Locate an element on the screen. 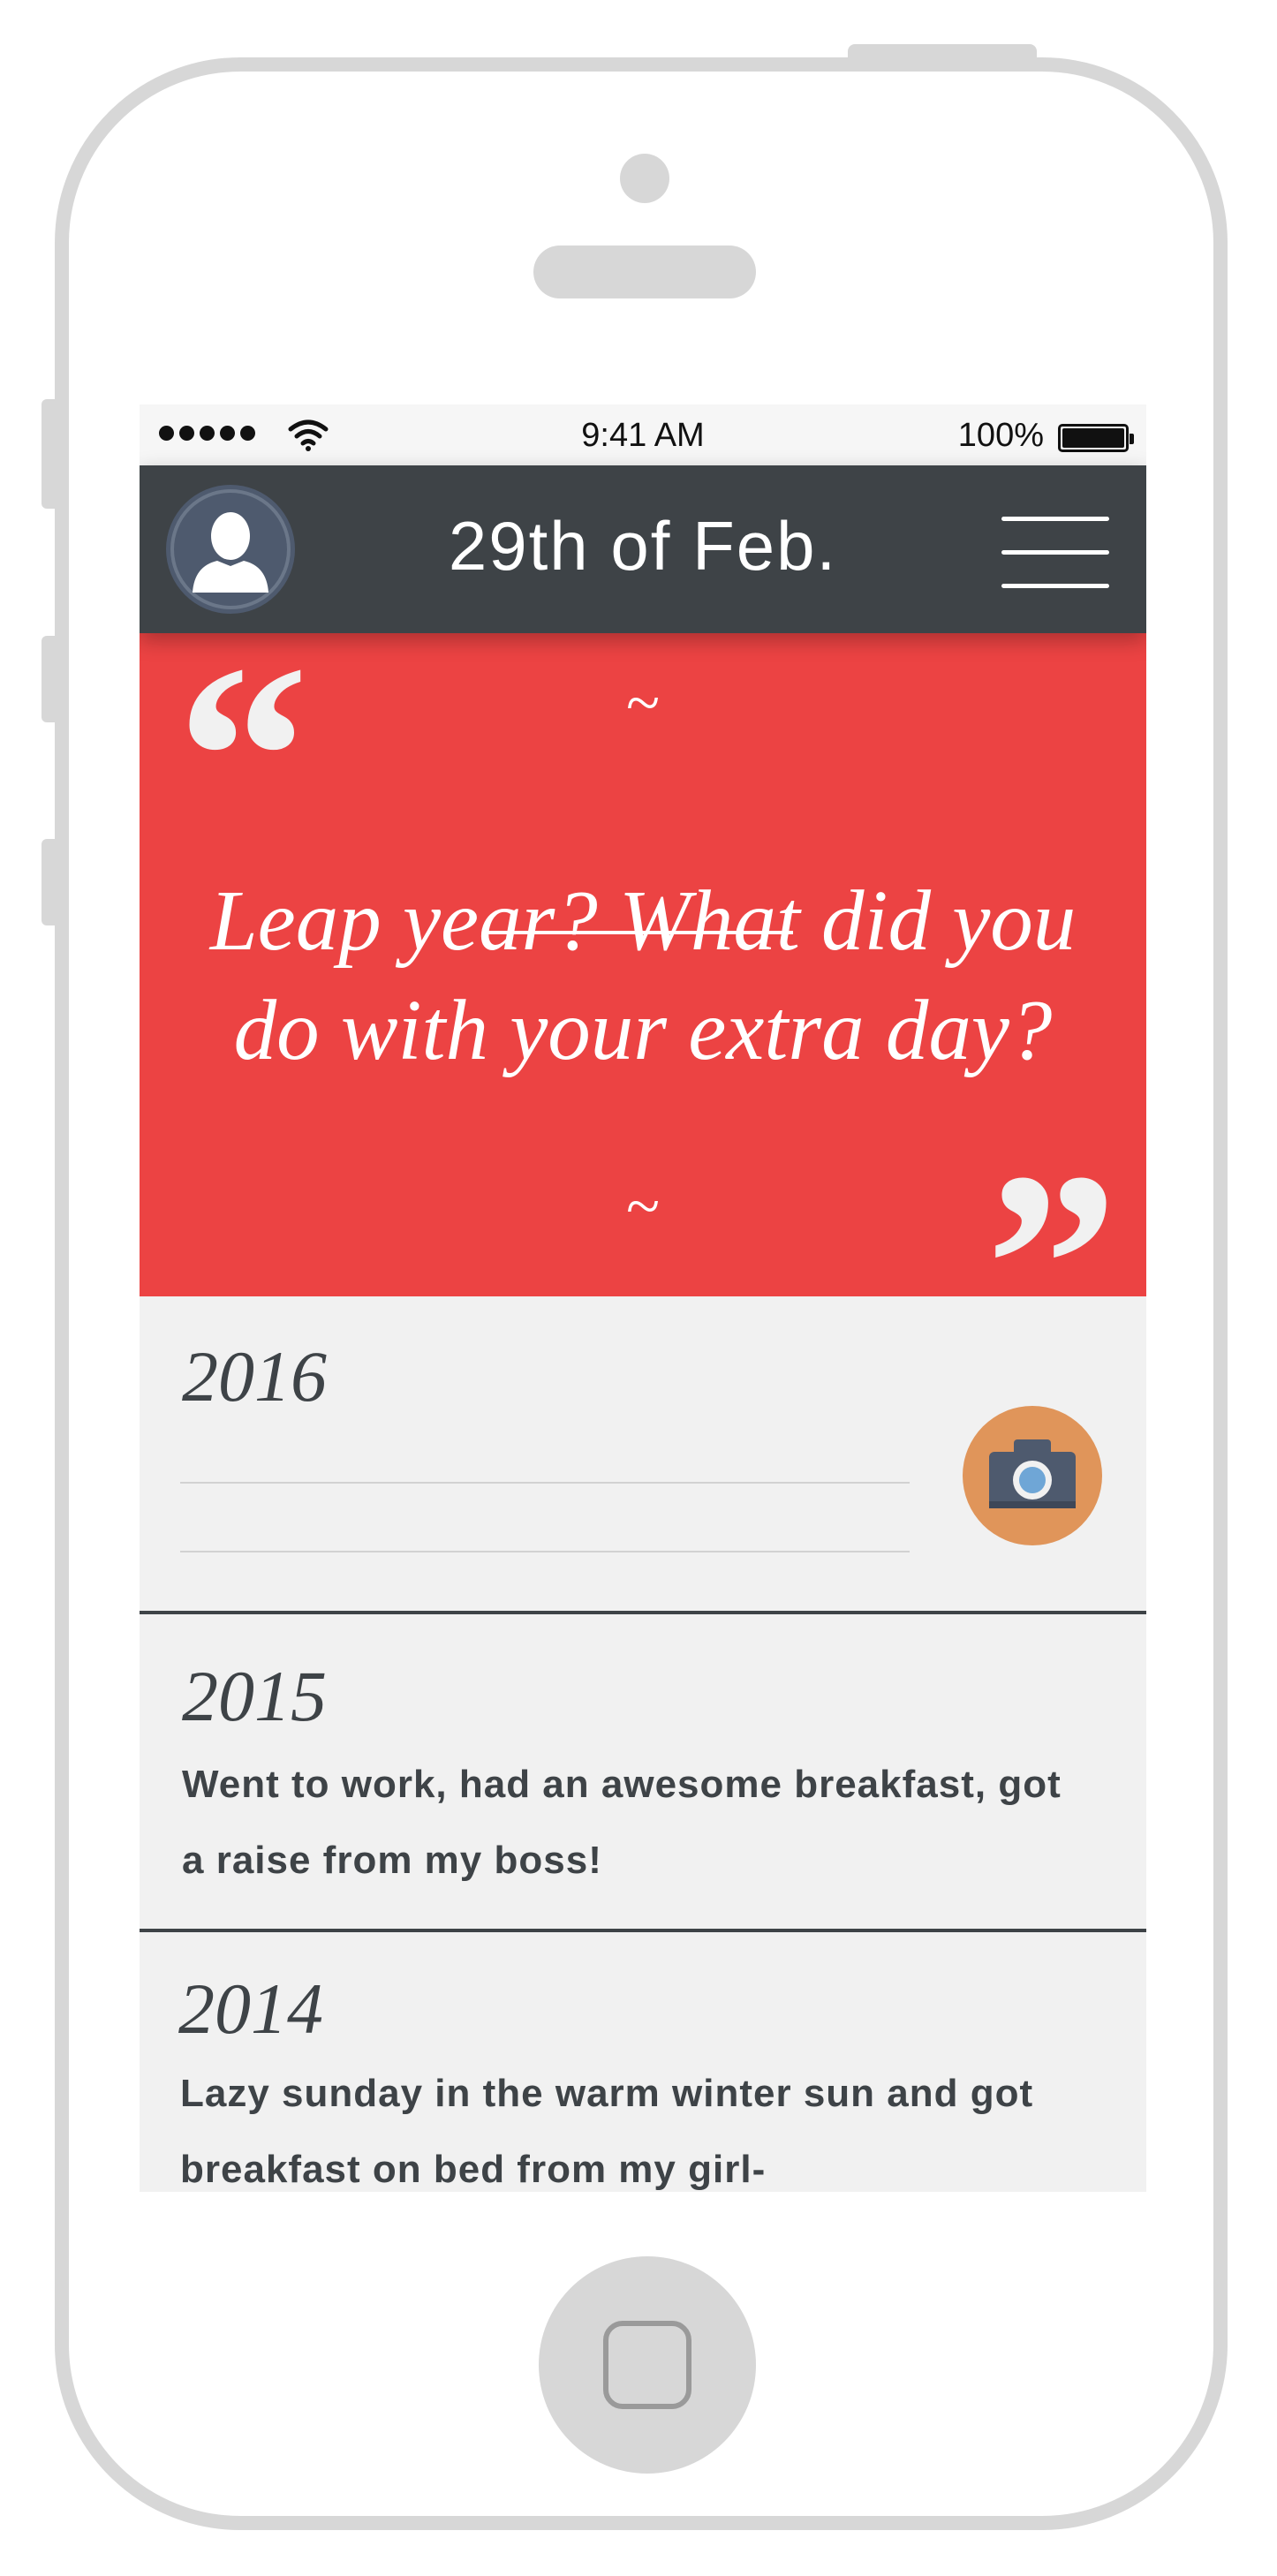  page-title: 29th of Feb. is located at coordinates (643, 546).